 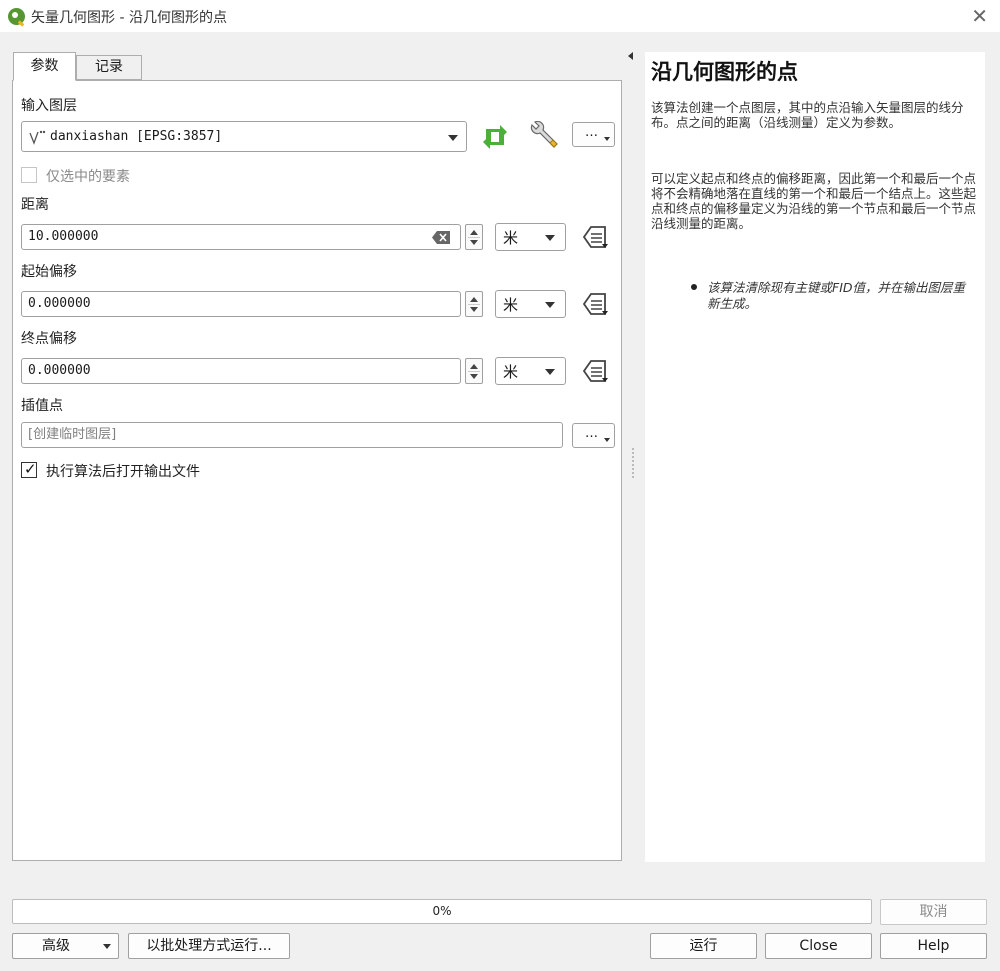 What do you see at coordinates (29, 175) in the screenshot?
I see `selected-only-checkbox` at bounding box center [29, 175].